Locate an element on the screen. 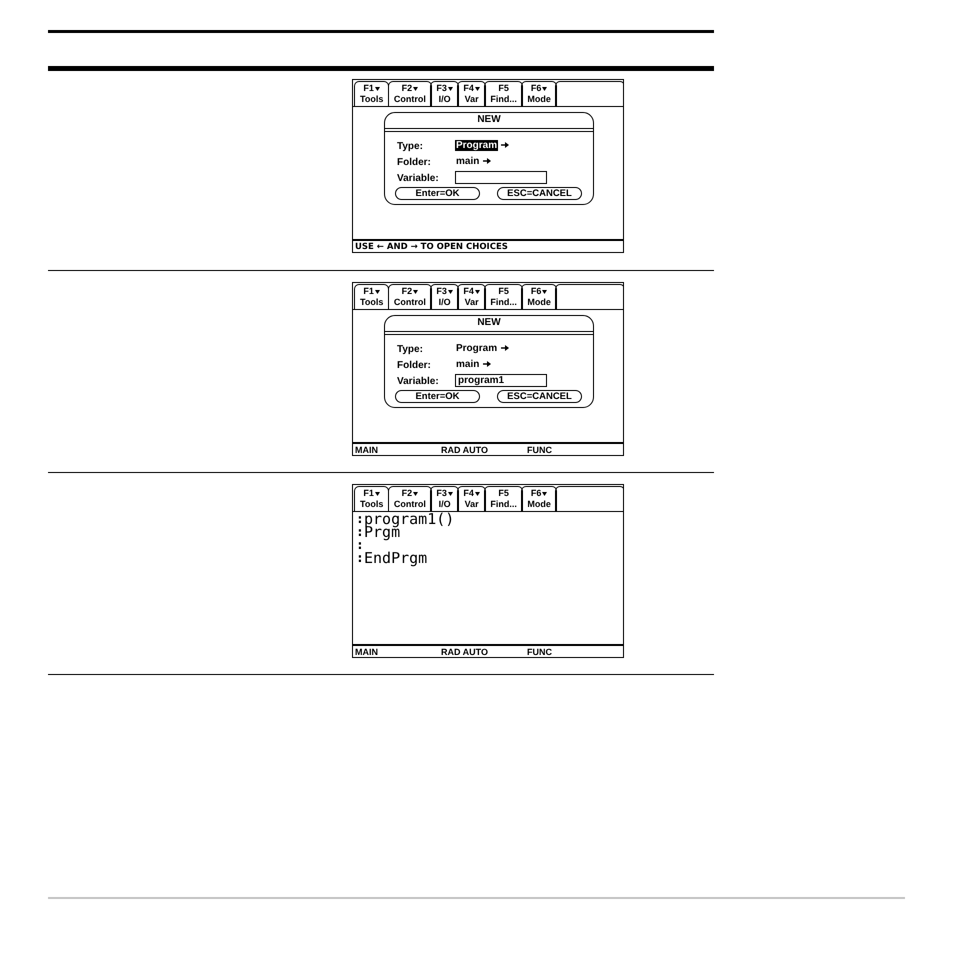  input-field: program1 is located at coordinates (501, 380).